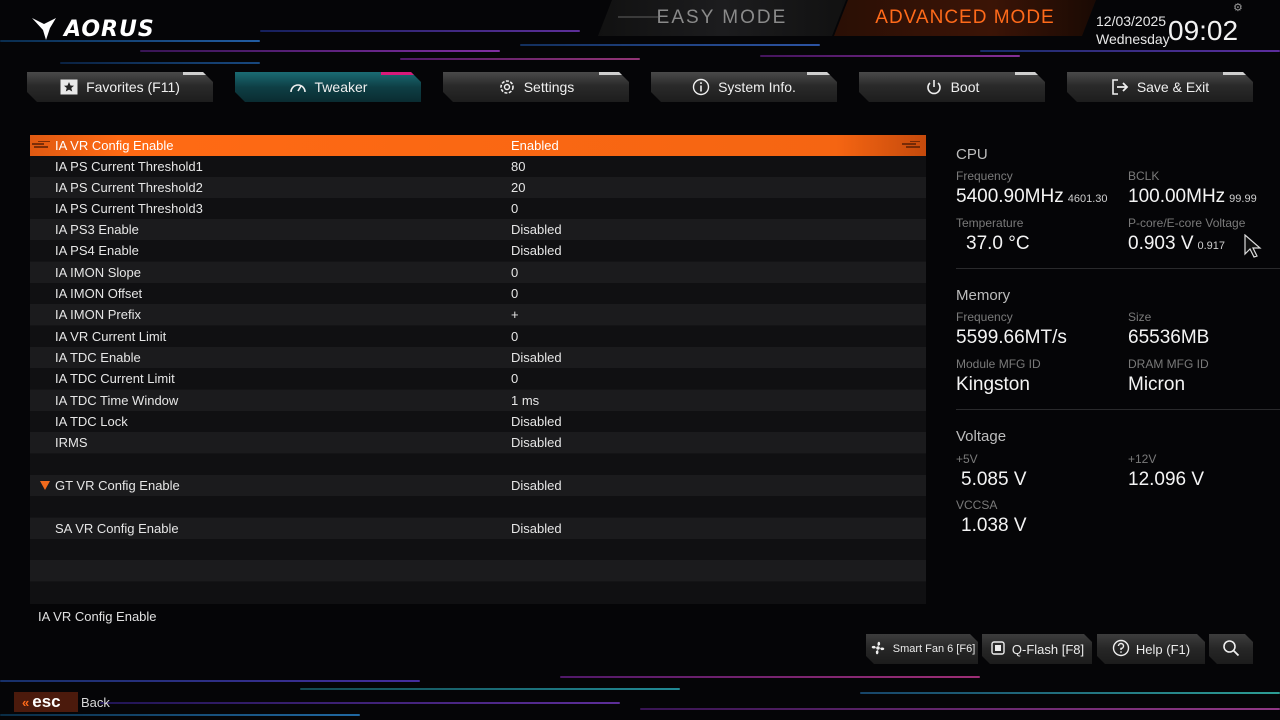 The image size is (1280, 720). Describe the element at coordinates (478, 400) in the screenshot. I see `setting-row: IA TDC Time Window 1 ms` at that location.